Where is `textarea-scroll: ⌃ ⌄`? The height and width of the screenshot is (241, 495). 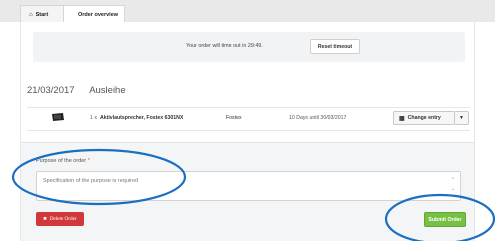
textarea-scroll: ⌃ ⌄ is located at coordinates (453, 185).